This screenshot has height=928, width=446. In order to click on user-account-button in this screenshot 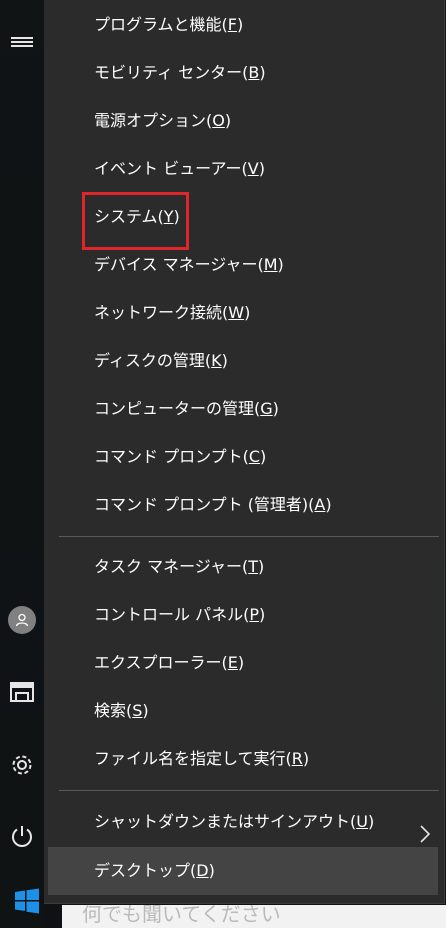, I will do `click(22, 620)`.